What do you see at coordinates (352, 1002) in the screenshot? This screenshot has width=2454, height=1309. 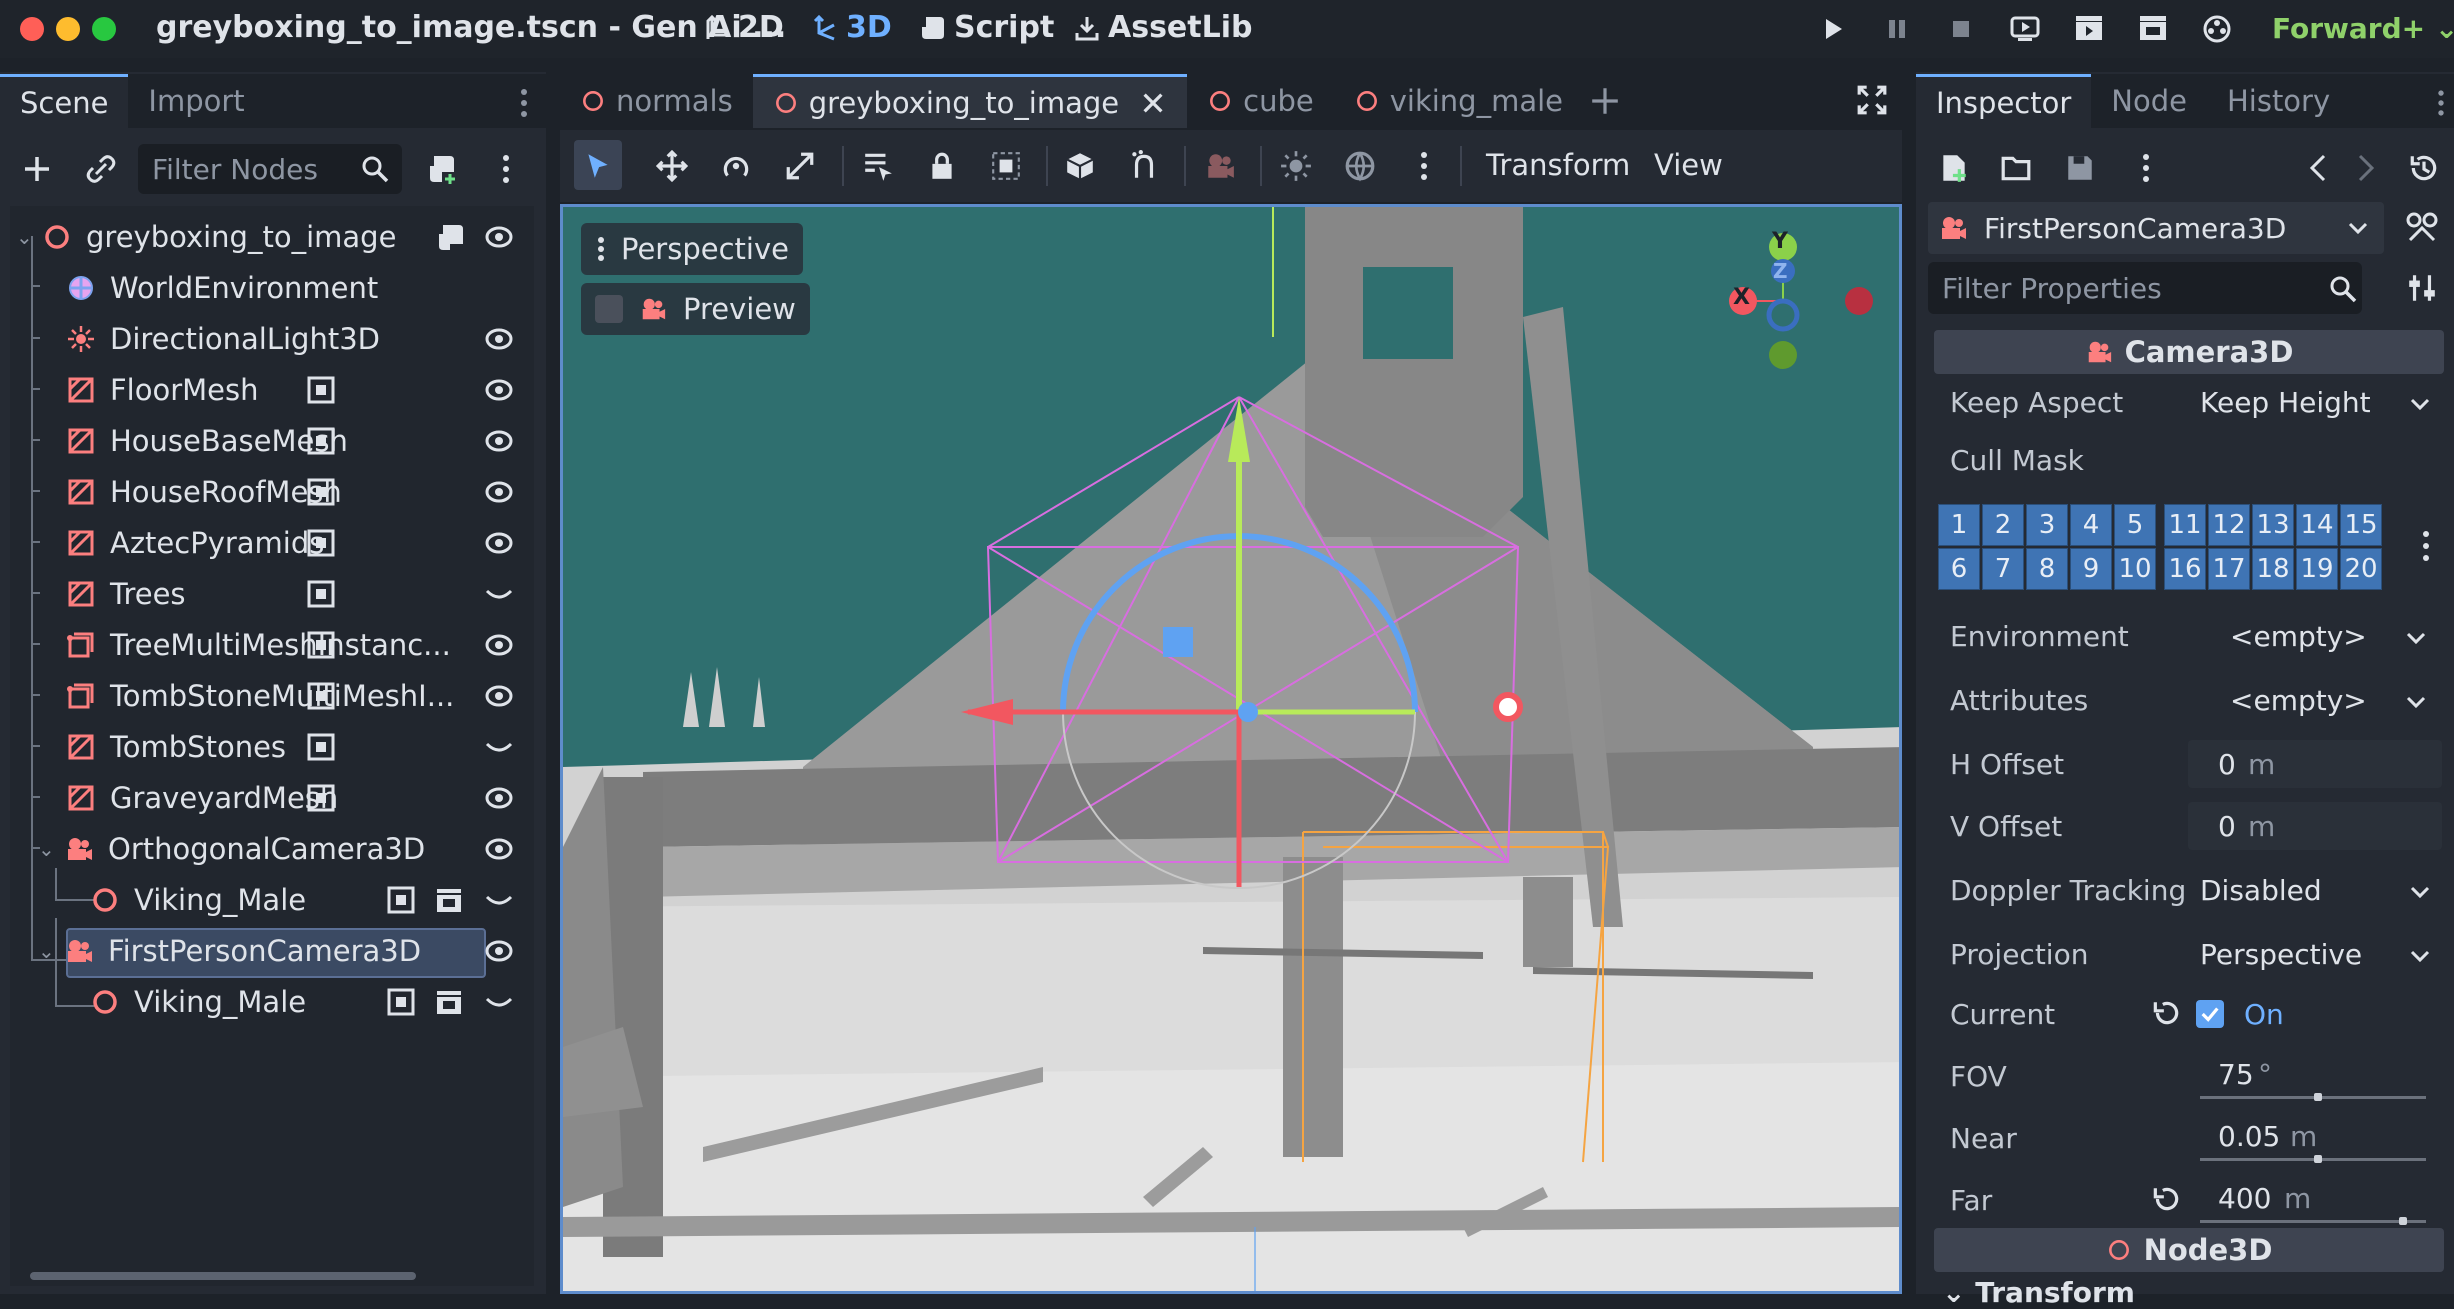 I see `tree-node-viking-male-2: Viking_Male` at bounding box center [352, 1002].